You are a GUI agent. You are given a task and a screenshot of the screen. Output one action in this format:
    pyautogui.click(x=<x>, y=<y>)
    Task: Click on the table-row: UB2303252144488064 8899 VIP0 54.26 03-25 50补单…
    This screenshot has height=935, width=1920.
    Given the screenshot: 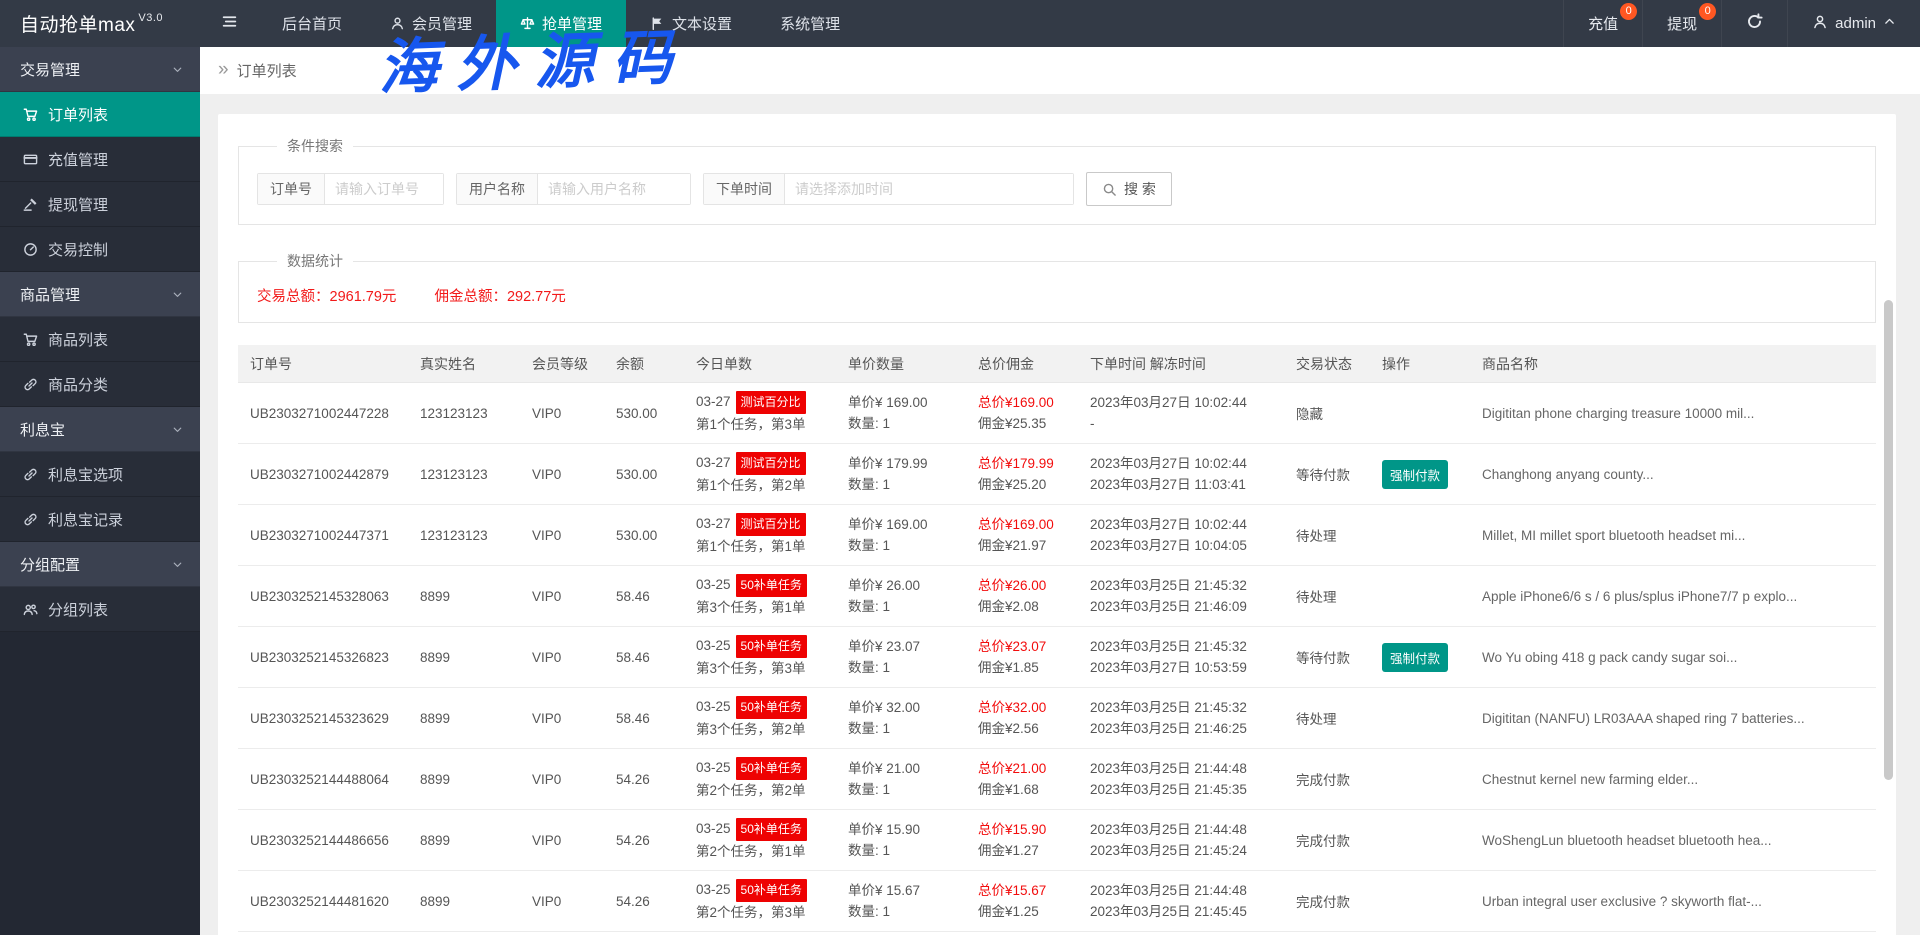 What is the action you would take?
    pyautogui.click(x=1057, y=779)
    